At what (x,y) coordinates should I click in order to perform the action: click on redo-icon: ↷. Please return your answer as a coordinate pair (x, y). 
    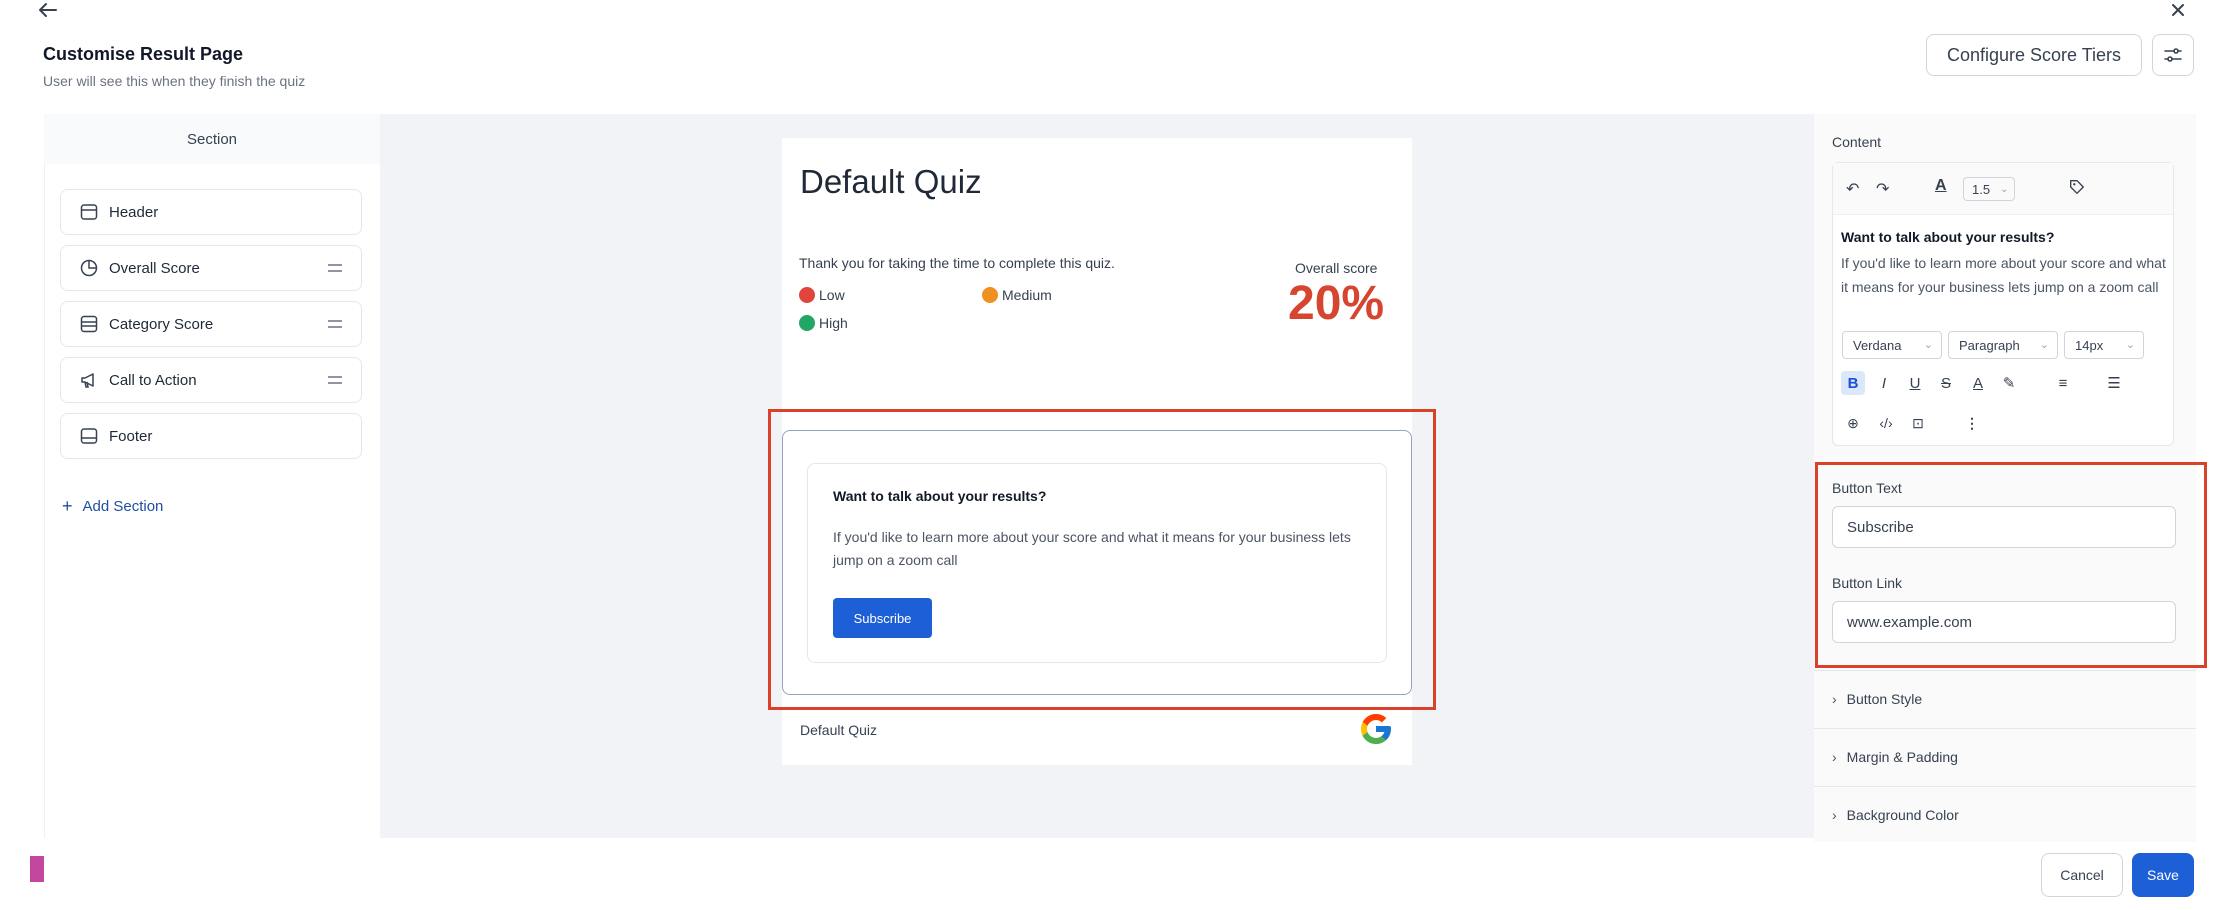
    Looking at the image, I should click on (1882, 189).